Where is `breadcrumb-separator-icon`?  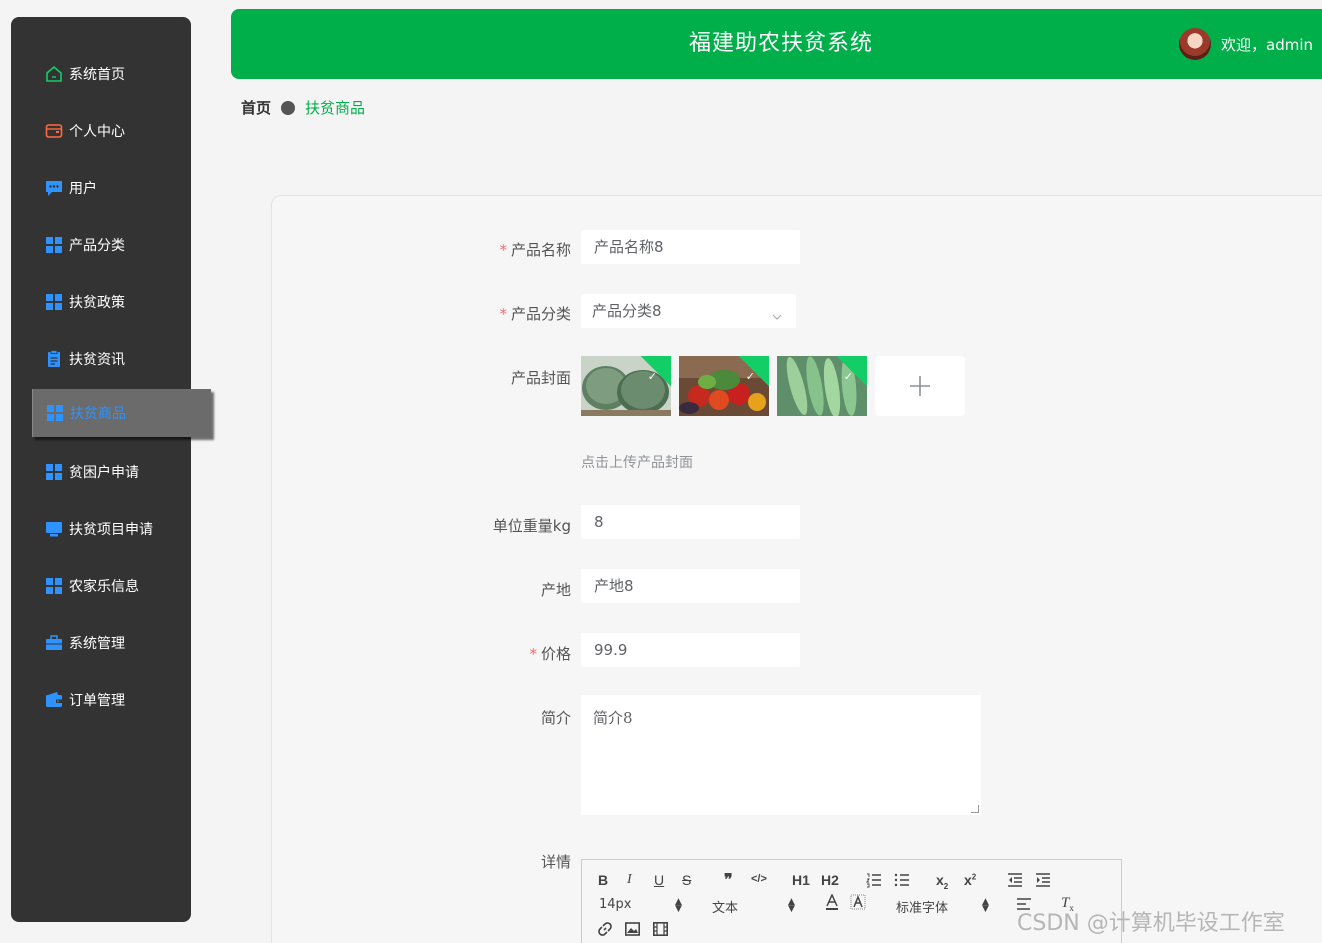
breadcrumb-separator-icon is located at coordinates (288, 107).